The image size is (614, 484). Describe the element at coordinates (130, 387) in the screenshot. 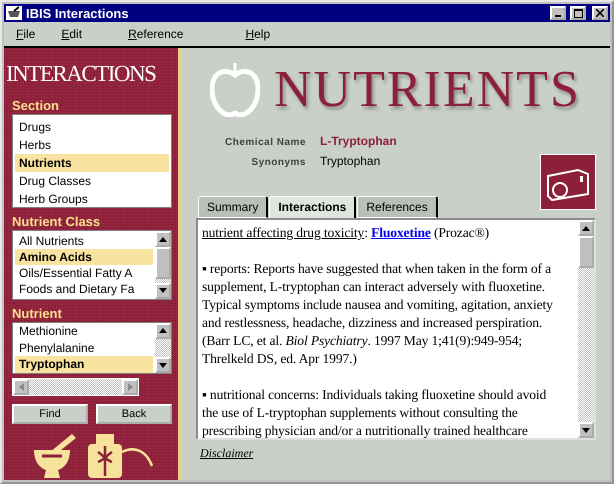

I see `right-arrow-icon` at that location.